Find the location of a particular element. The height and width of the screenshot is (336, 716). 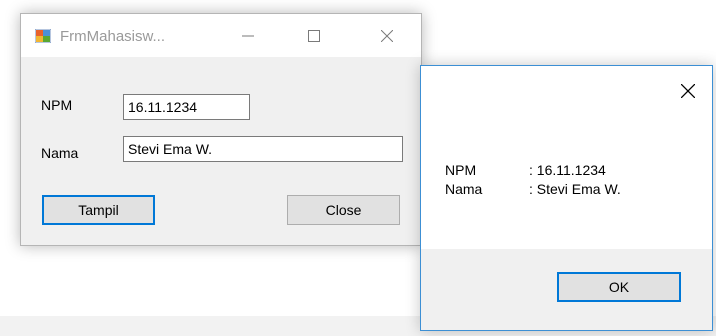

close-window-button is located at coordinates (387, 35).